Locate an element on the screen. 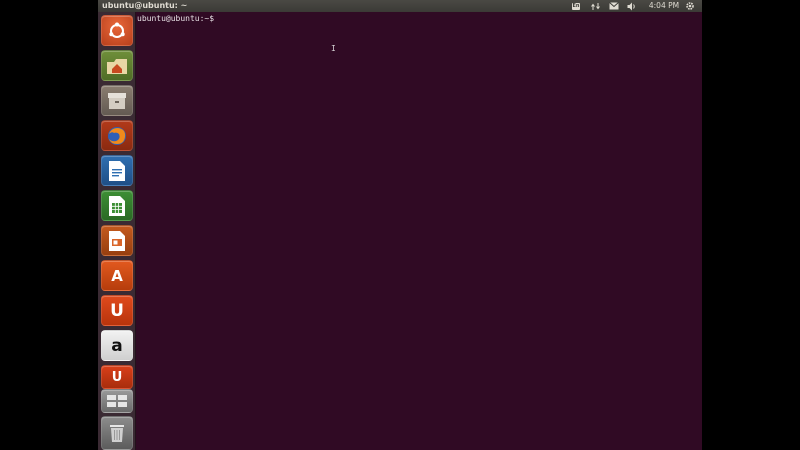 The height and width of the screenshot is (450, 800). launcher-software-center: A is located at coordinates (117, 275).